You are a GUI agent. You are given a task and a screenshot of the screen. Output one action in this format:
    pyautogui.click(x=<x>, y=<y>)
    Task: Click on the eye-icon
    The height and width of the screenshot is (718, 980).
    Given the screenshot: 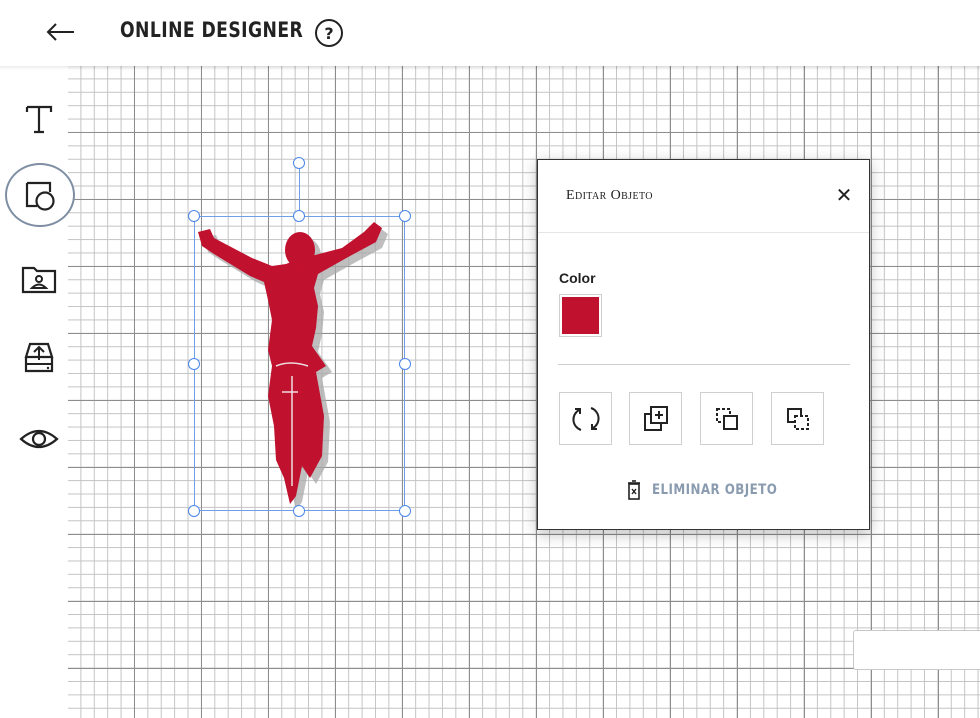 What is the action you would take?
    pyautogui.click(x=39, y=439)
    